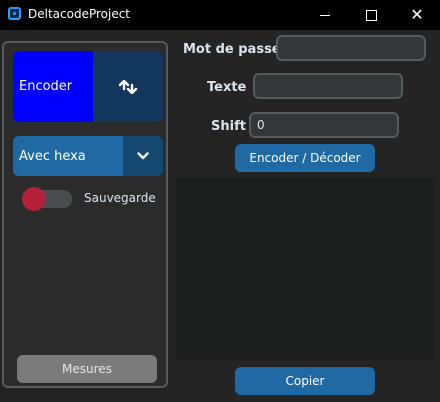  What do you see at coordinates (52, 156) in the screenshot?
I see `hexa-option-label: Avec hexa` at bounding box center [52, 156].